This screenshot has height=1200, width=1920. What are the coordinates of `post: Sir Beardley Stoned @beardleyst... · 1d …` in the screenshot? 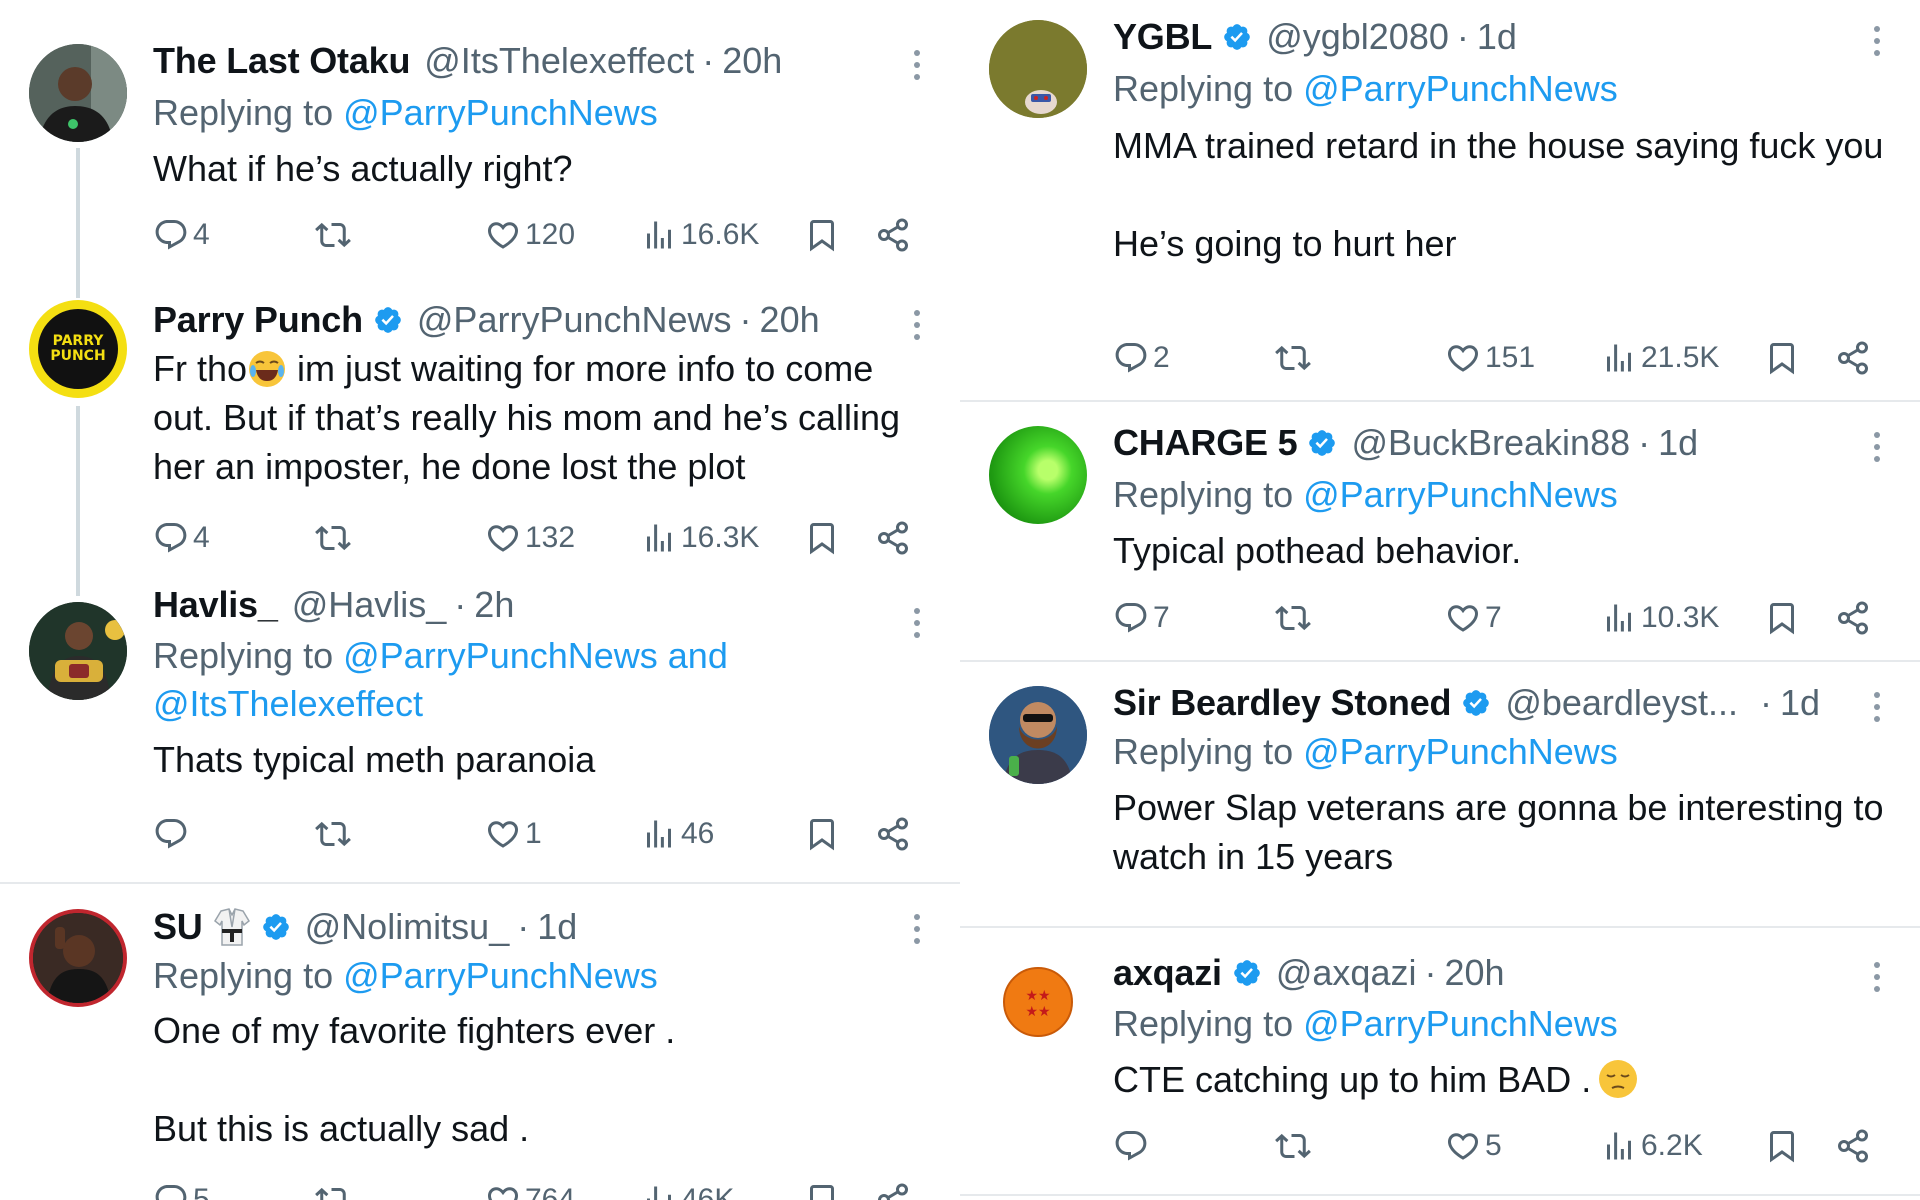 It's located at (1440, 794).